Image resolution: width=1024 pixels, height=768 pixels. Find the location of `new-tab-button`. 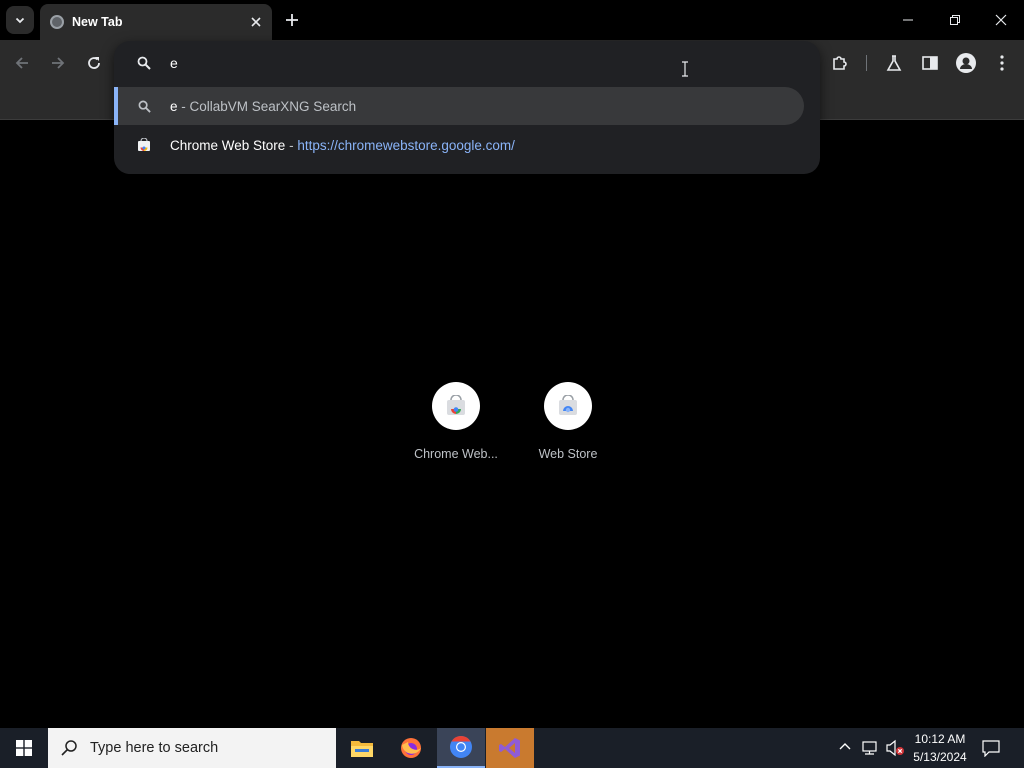

new-tab-button is located at coordinates (292, 20).